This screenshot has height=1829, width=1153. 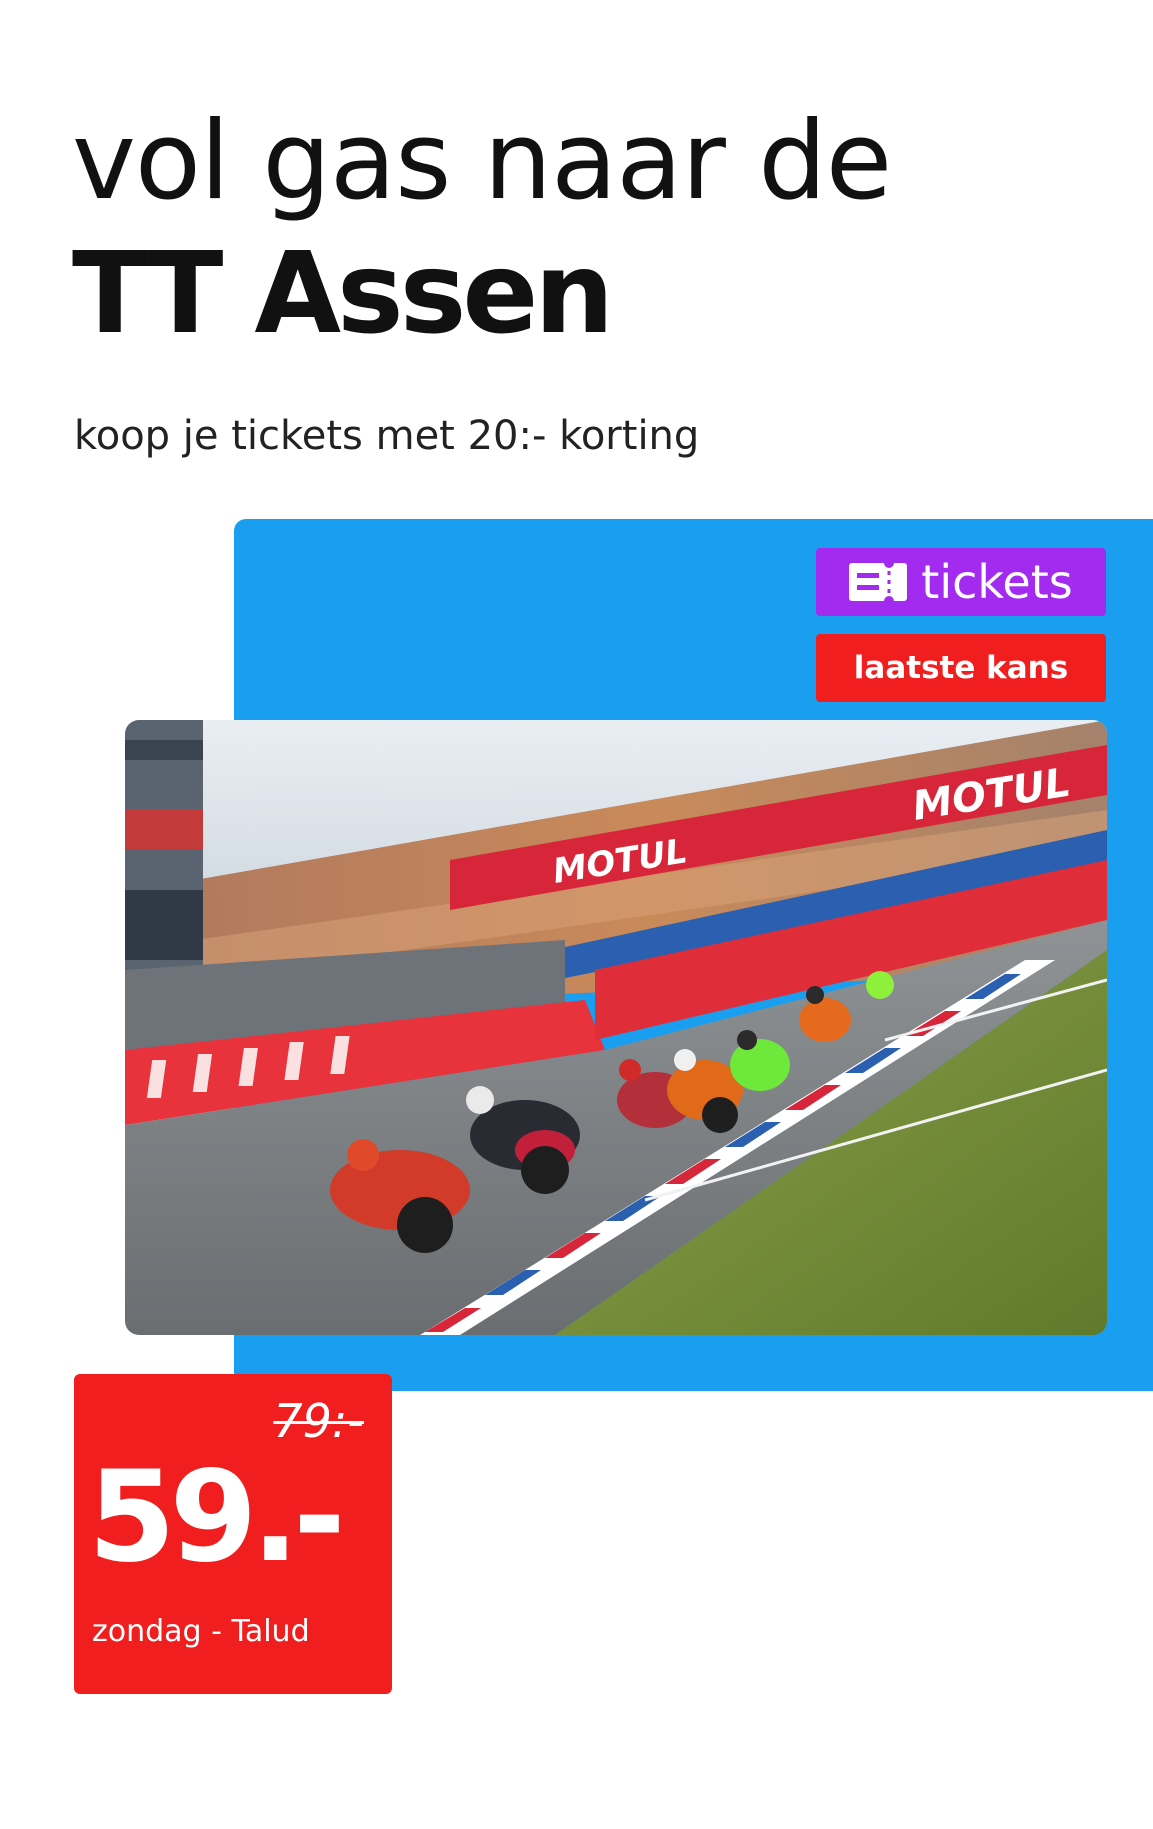 What do you see at coordinates (997, 582) in the screenshot?
I see `tickets-label: tickets` at bounding box center [997, 582].